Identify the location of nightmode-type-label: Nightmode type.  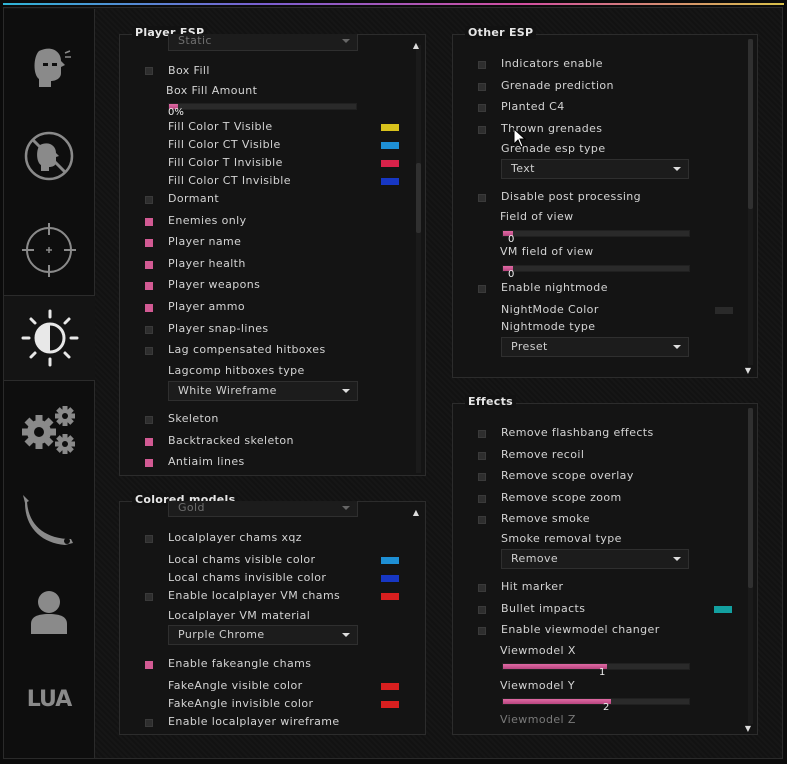
(548, 326).